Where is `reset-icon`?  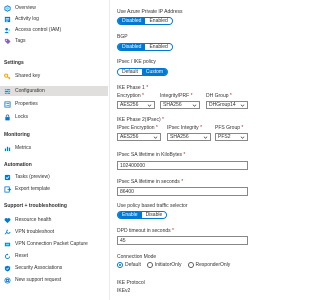
reset-icon is located at coordinates (7, 256).